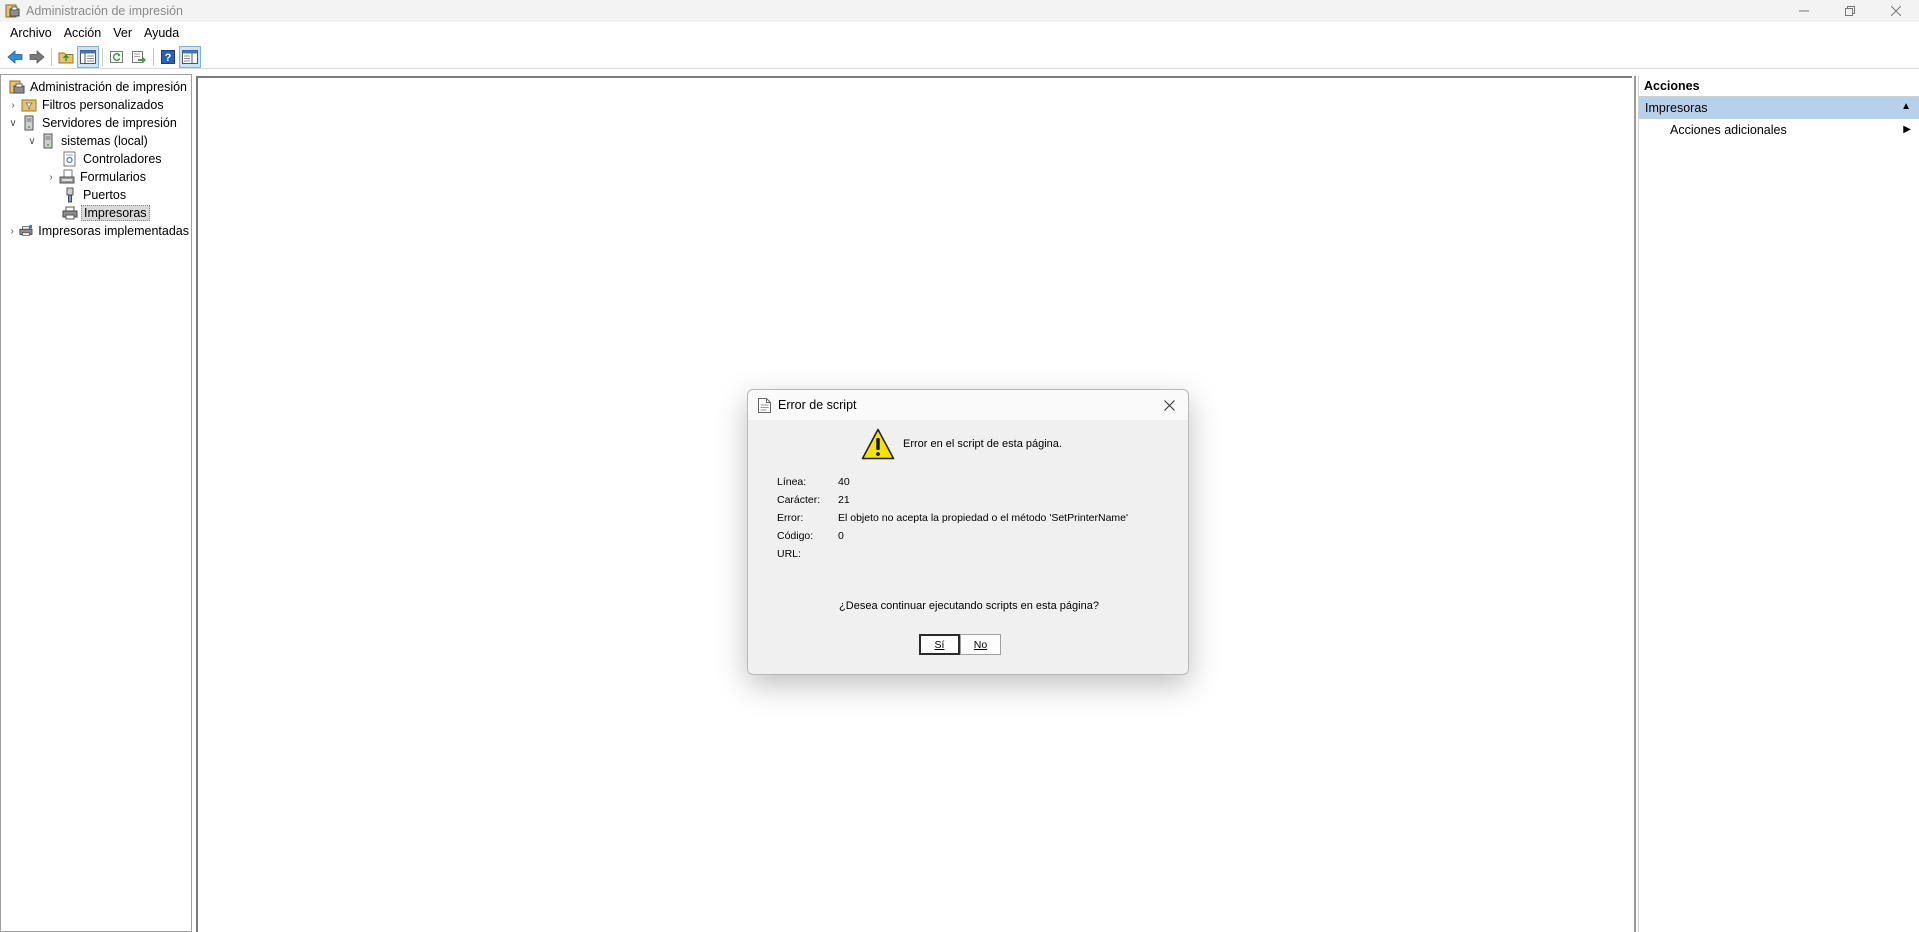 The width and height of the screenshot is (1919, 932). I want to click on detail-line: Línea: 40, so click(952, 482).